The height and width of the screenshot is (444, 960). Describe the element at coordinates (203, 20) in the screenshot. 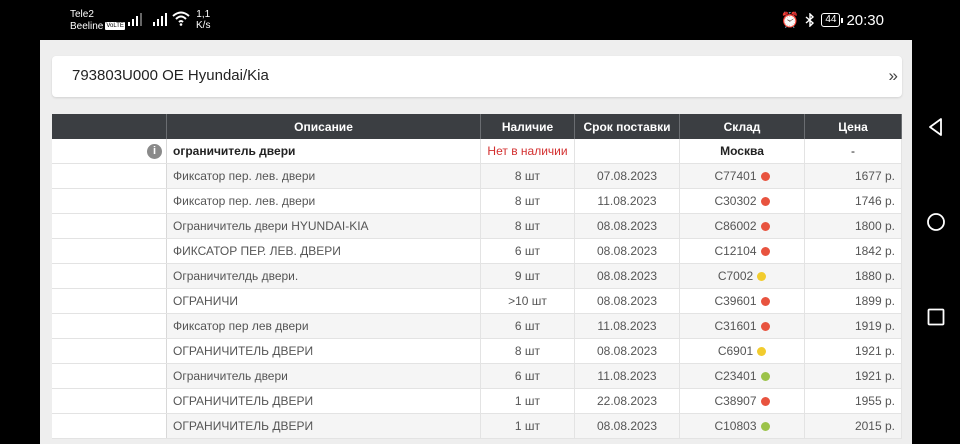

I see `network-speed: 1,1 K/s` at that location.